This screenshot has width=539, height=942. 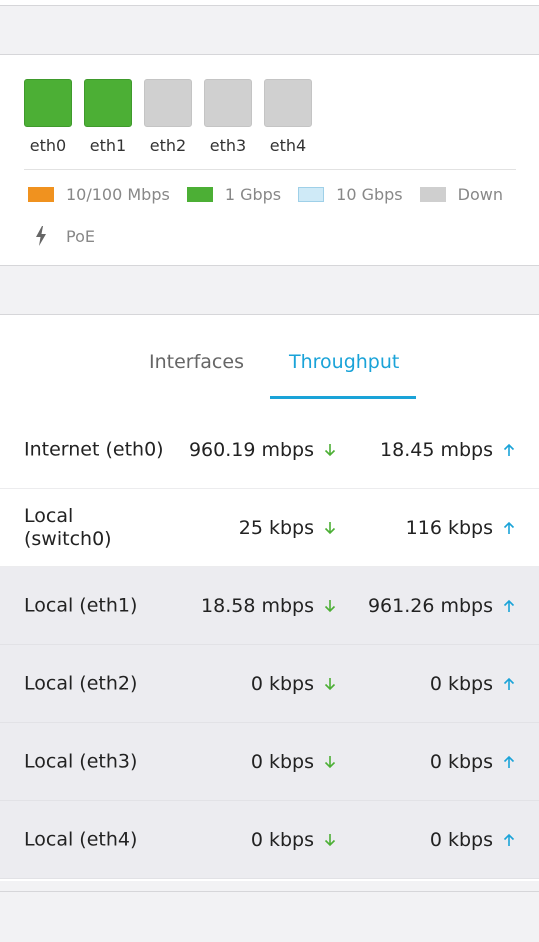 What do you see at coordinates (196, 362) in the screenshot?
I see `tab-interfaces: Interfaces` at bounding box center [196, 362].